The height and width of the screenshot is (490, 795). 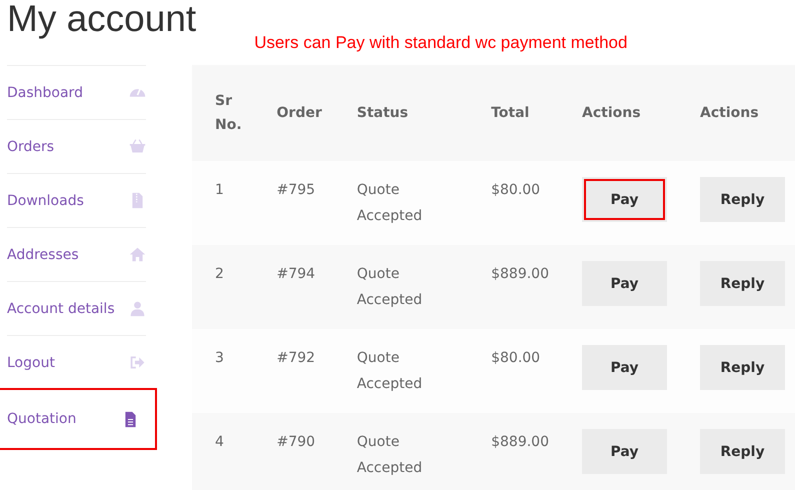 What do you see at coordinates (294, 451) in the screenshot?
I see `table-cell: #790` at bounding box center [294, 451].